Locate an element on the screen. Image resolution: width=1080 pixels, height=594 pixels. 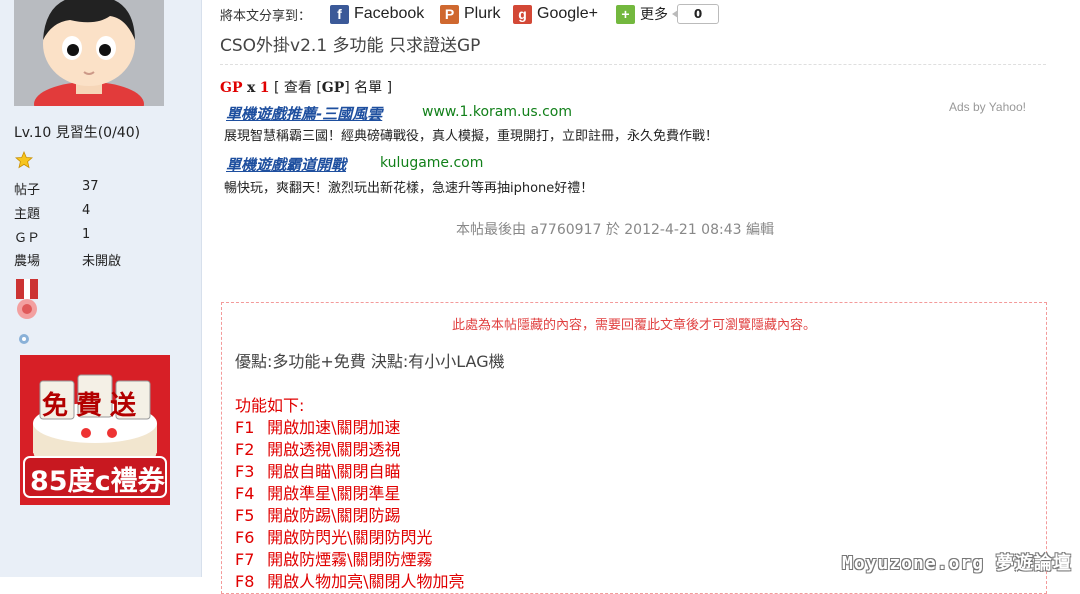
feature-key: F6 is located at coordinates (245, 537).